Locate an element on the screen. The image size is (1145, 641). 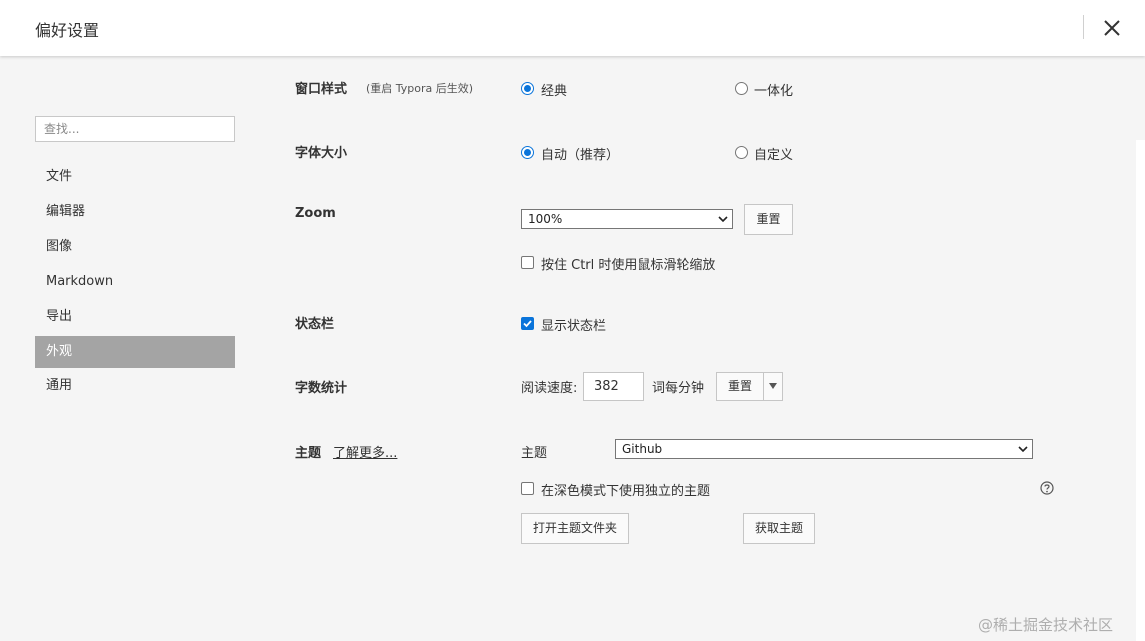
window-style-hint: (重启 Typora 后生效) is located at coordinates (420, 88).